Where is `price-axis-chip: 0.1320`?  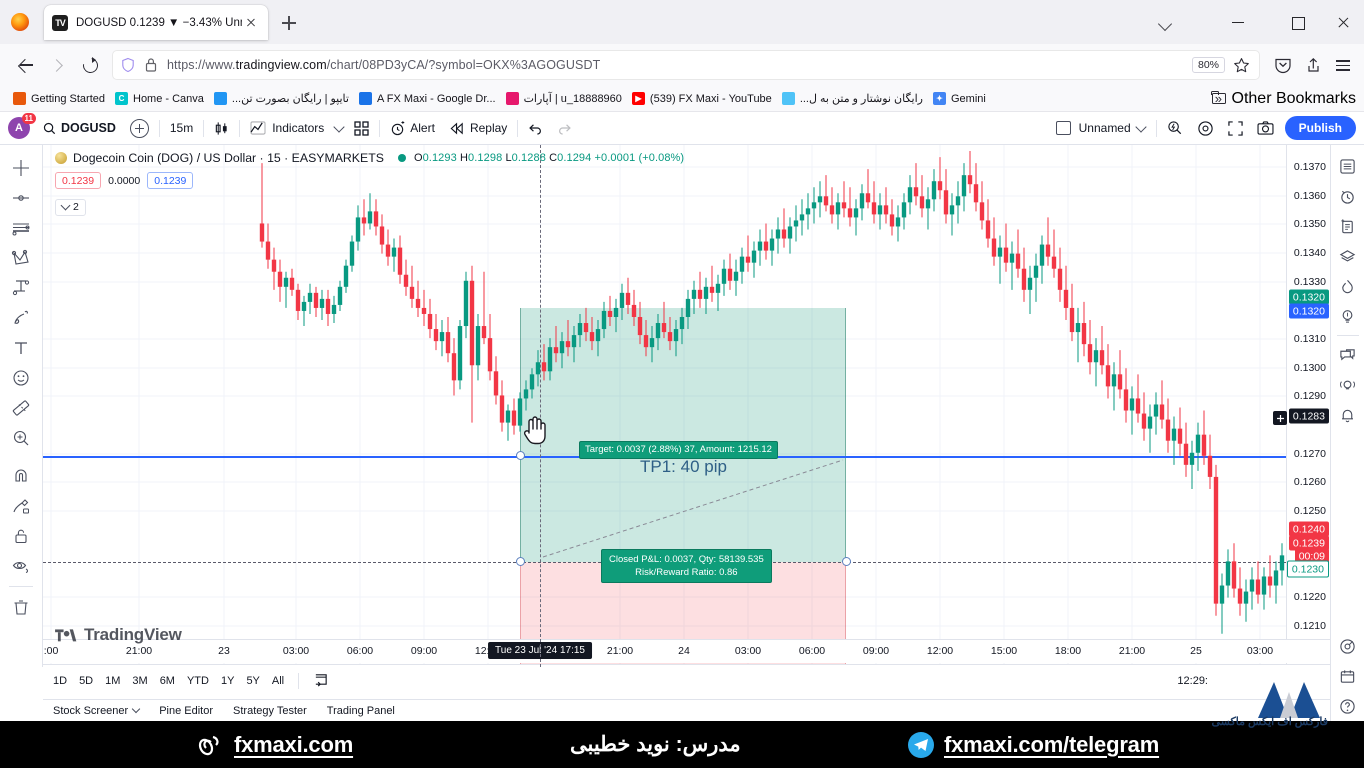
price-axis-chip: 0.1320 is located at coordinates (1308, 311).